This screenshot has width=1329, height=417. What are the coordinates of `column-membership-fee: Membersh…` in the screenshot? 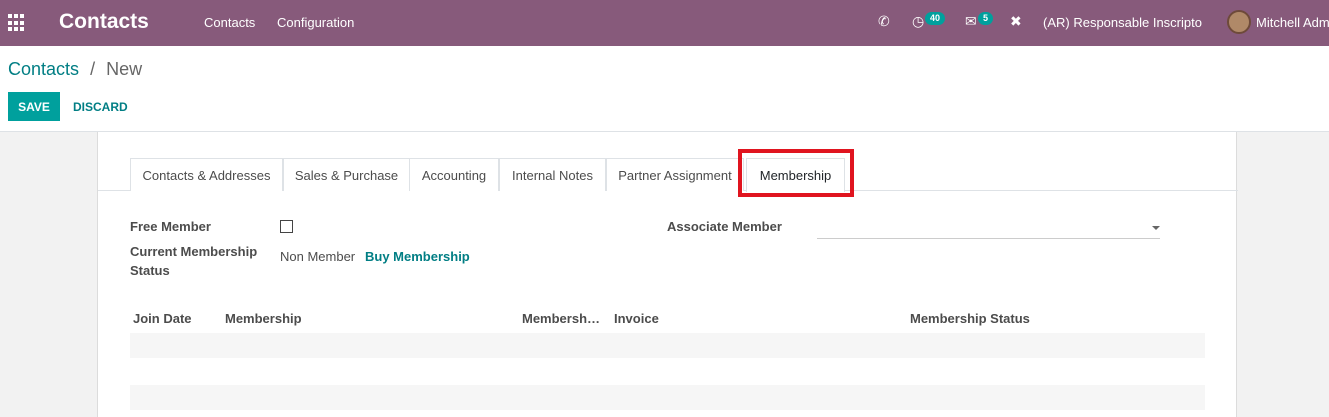 It's located at (561, 318).